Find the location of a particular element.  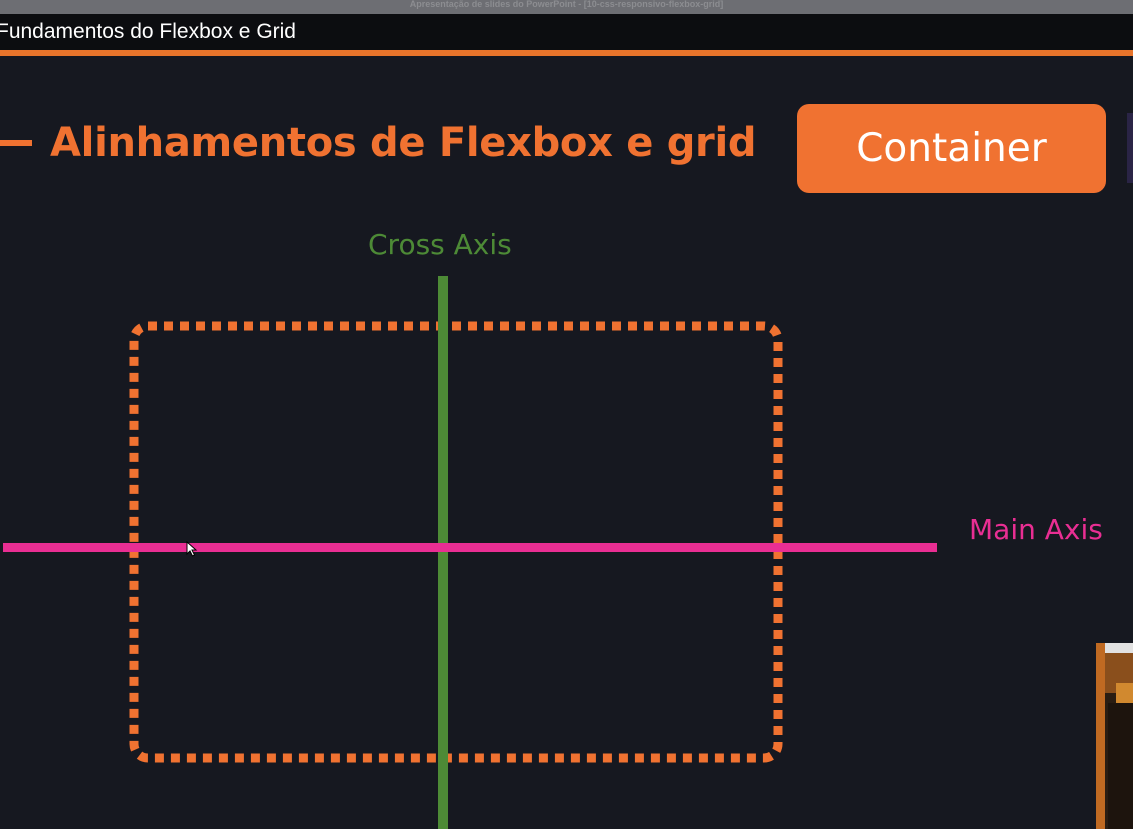

main-axis-label: Main Axis is located at coordinates (1036, 529).